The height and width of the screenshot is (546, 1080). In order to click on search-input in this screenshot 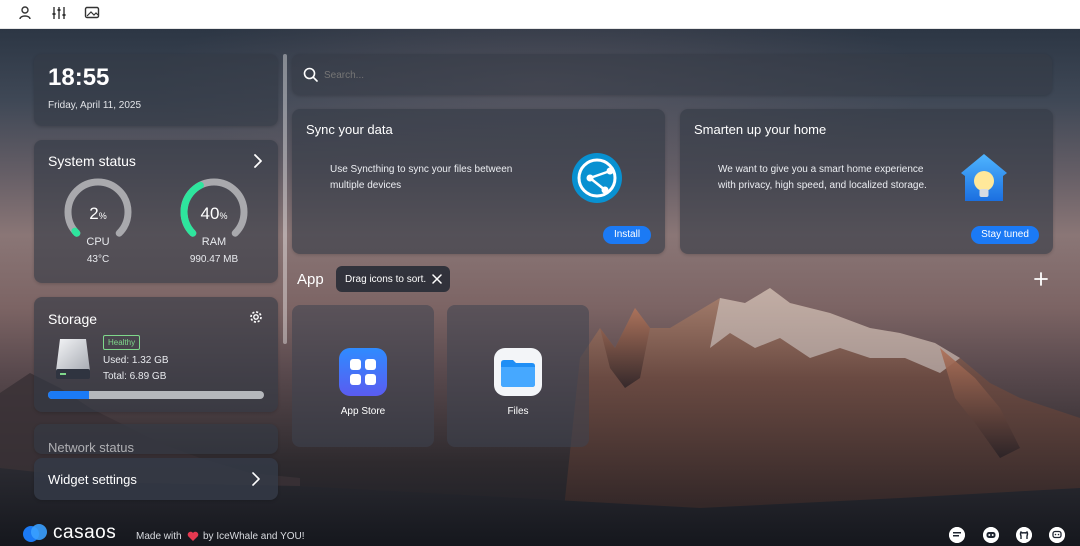, I will do `click(674, 75)`.